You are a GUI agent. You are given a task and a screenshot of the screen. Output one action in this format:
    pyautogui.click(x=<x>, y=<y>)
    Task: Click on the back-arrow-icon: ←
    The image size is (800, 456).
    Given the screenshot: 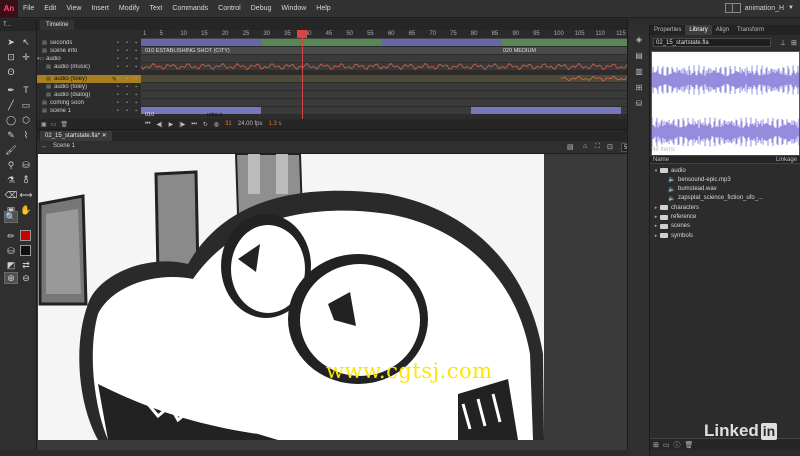 What is the action you would take?
    pyautogui.click(x=44, y=146)
    